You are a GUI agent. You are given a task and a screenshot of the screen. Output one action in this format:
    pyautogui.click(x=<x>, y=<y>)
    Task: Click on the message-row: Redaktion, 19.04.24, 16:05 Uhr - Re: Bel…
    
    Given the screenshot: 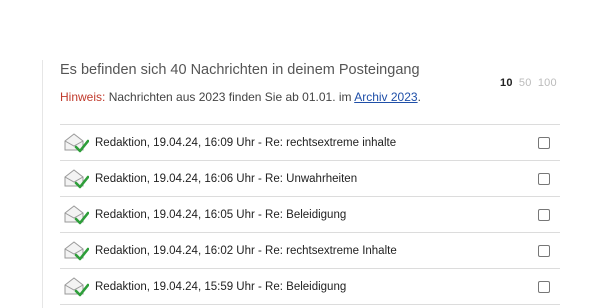 What is the action you would take?
    pyautogui.click(x=310, y=215)
    